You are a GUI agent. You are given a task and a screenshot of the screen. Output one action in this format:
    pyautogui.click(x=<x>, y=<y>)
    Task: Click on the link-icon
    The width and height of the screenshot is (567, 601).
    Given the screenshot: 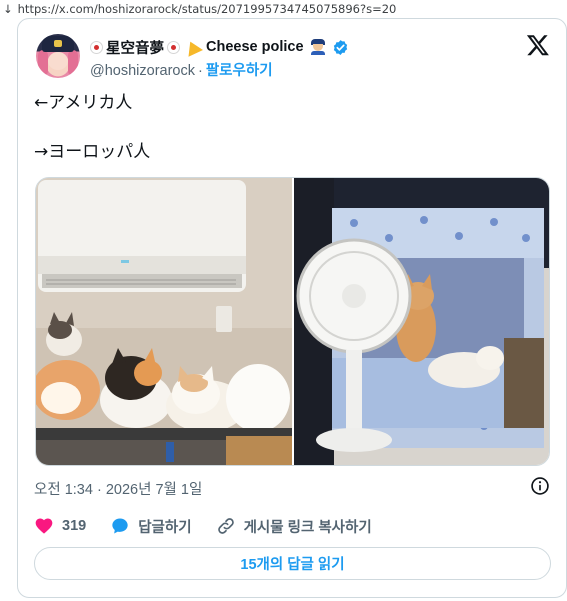 What is the action you would take?
    pyautogui.click(x=225, y=526)
    